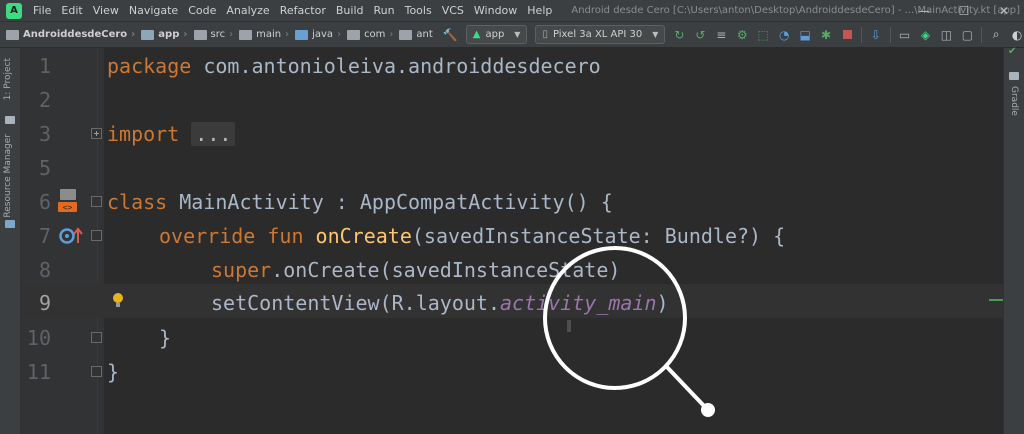 This screenshot has width=1024, height=434. I want to click on override-method-icon, so click(71, 236).